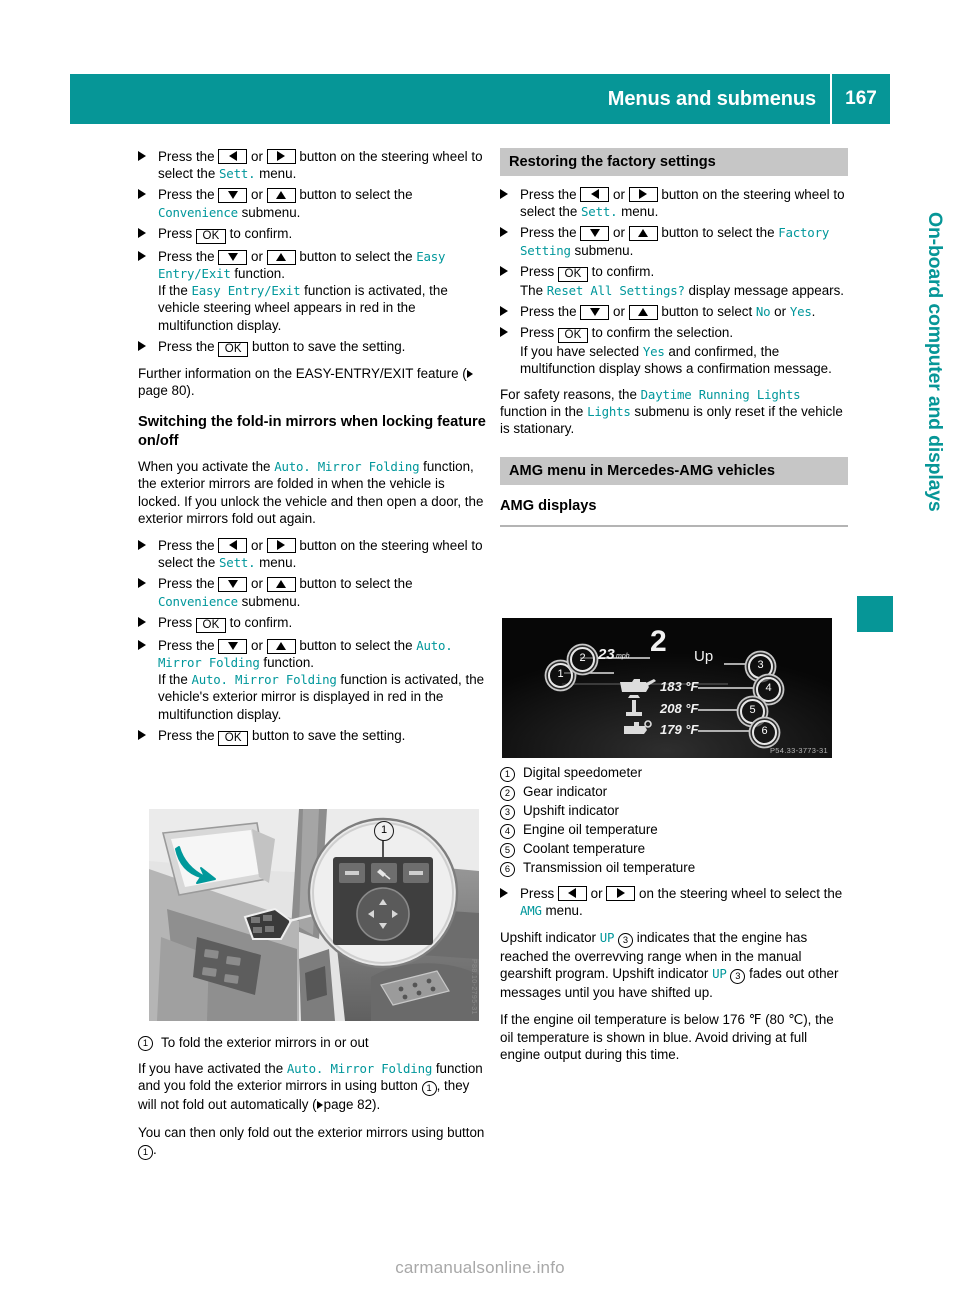 The width and height of the screenshot is (960, 1302). What do you see at coordinates (190, 391) in the screenshot?
I see `further-info-text-after: ).` at bounding box center [190, 391].